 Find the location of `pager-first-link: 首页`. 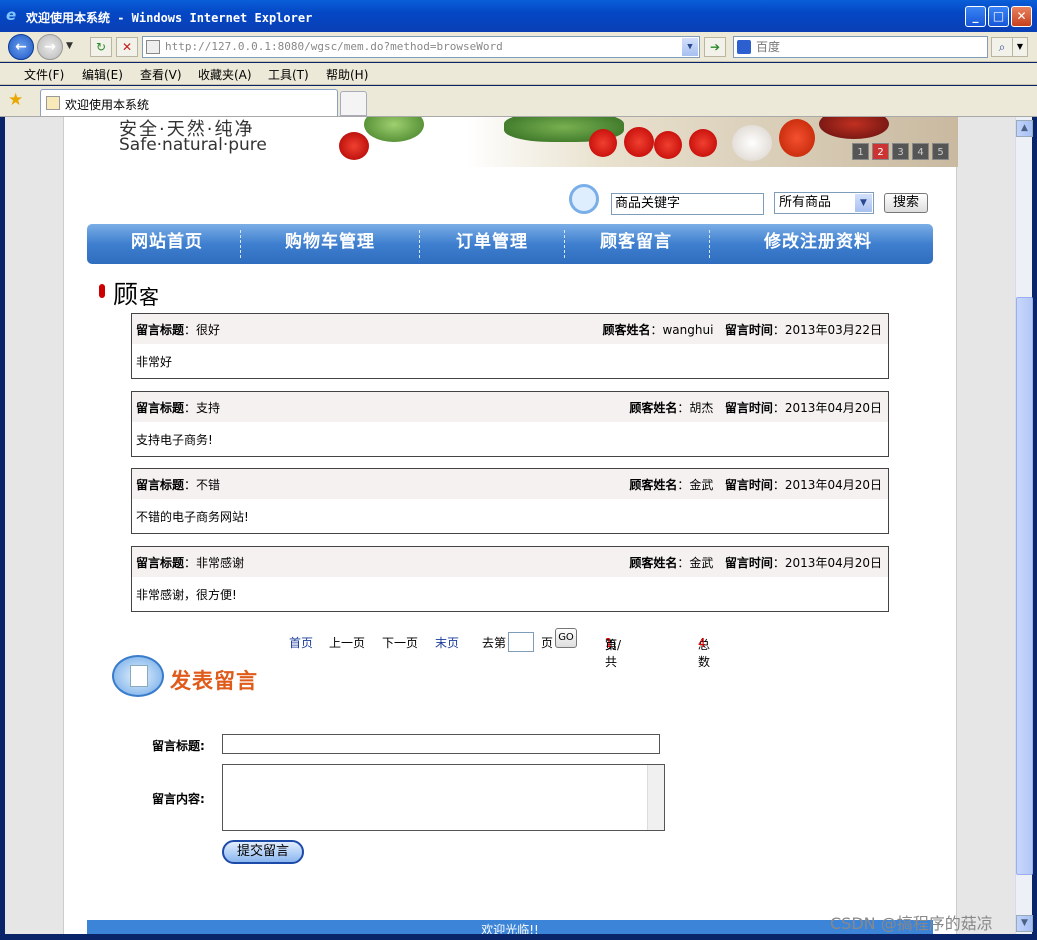

pager-first-link: 首页 is located at coordinates (301, 642).